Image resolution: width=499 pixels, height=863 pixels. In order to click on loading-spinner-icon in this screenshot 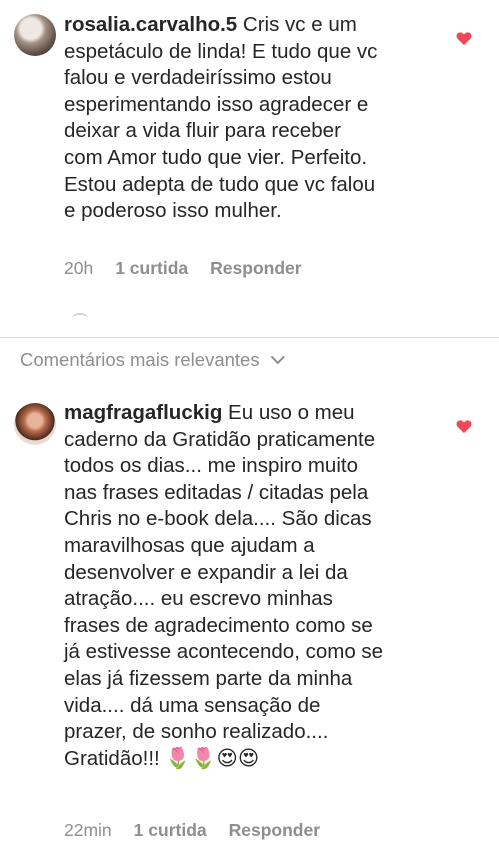, I will do `click(80, 318)`.